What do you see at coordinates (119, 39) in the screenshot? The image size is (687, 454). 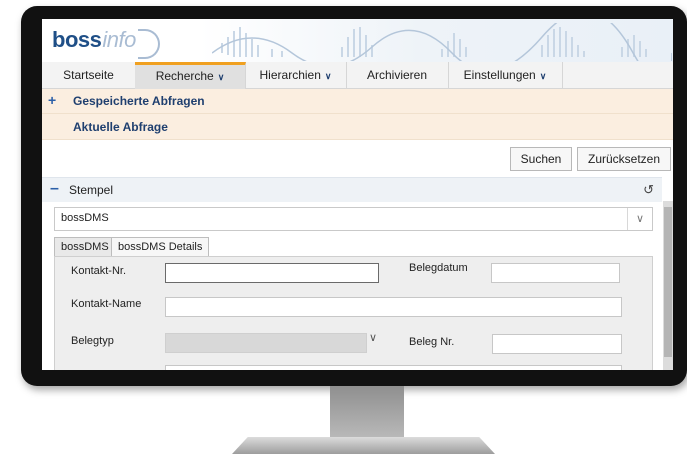 I see `logo-suffix: info` at bounding box center [119, 39].